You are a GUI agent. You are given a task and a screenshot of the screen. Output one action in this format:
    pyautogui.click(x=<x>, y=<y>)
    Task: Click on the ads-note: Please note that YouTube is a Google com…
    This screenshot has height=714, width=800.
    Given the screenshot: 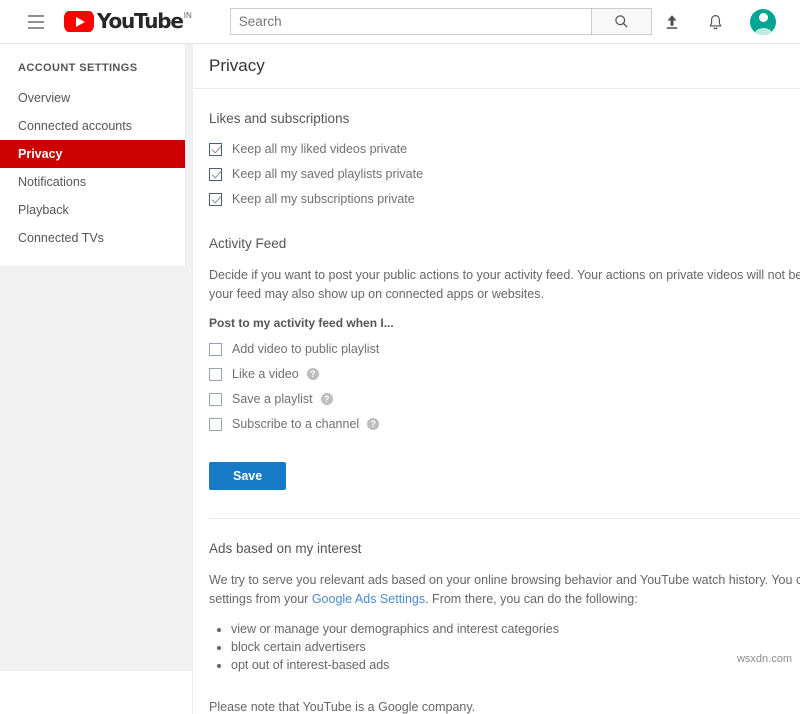 What is the action you would take?
    pyautogui.click(x=342, y=707)
    